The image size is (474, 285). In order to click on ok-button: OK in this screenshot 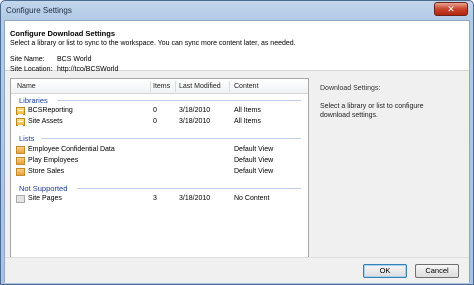, I will do `click(385, 271)`.